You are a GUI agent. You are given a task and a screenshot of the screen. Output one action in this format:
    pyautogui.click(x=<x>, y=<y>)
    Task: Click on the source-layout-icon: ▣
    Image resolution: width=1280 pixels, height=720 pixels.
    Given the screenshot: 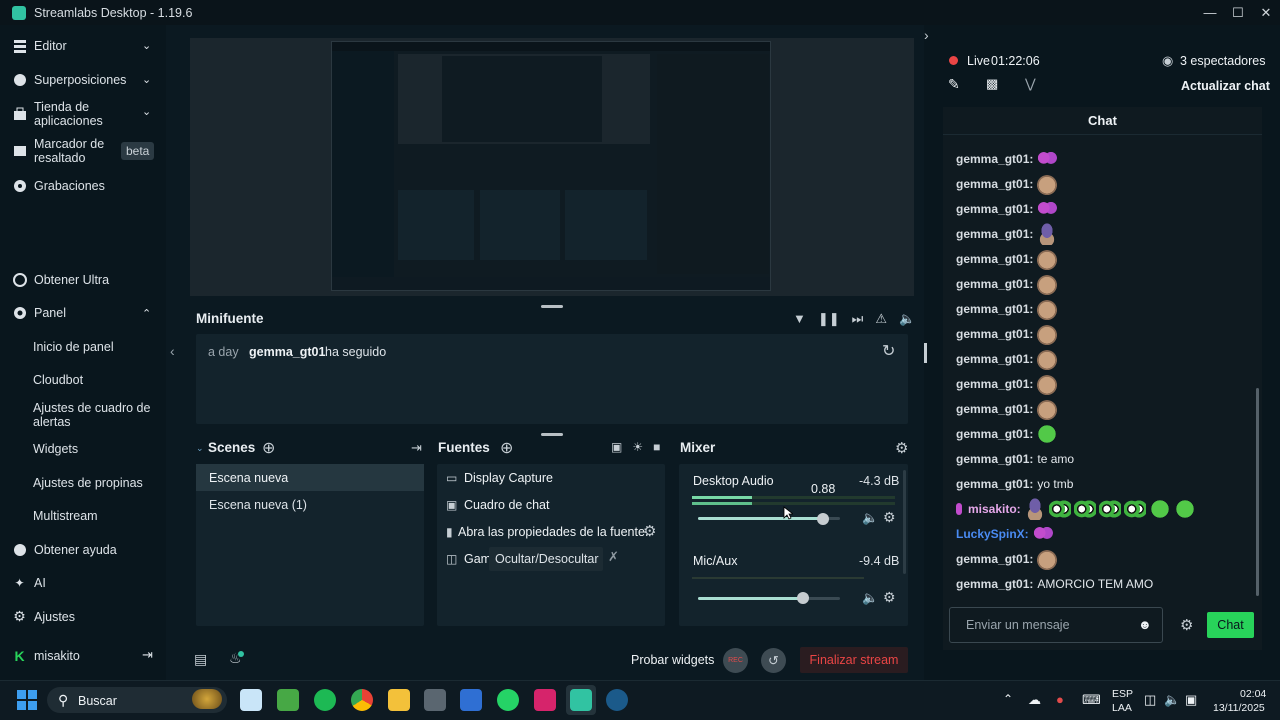 What is the action you would take?
    pyautogui.click(x=616, y=447)
    